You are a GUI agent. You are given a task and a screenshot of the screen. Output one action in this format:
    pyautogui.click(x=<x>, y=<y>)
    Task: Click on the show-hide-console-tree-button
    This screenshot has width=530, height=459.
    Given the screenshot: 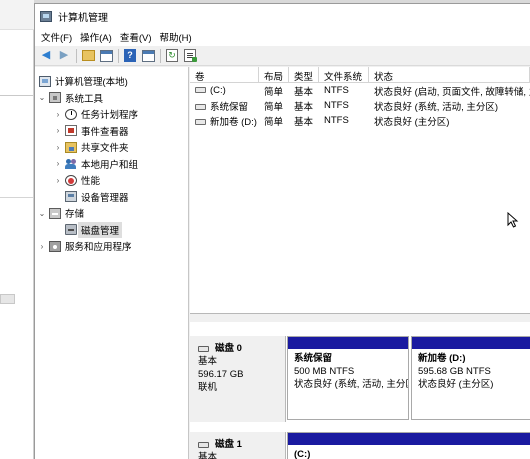 What is the action you would take?
    pyautogui.click(x=106, y=56)
    